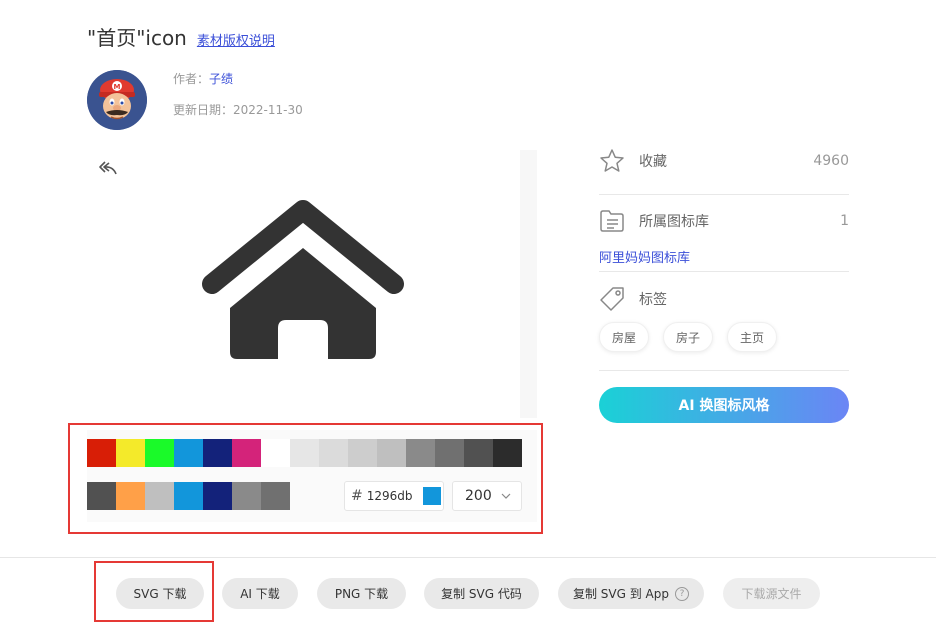  Describe the element at coordinates (612, 221) in the screenshot. I see `folder-list-icon` at that location.